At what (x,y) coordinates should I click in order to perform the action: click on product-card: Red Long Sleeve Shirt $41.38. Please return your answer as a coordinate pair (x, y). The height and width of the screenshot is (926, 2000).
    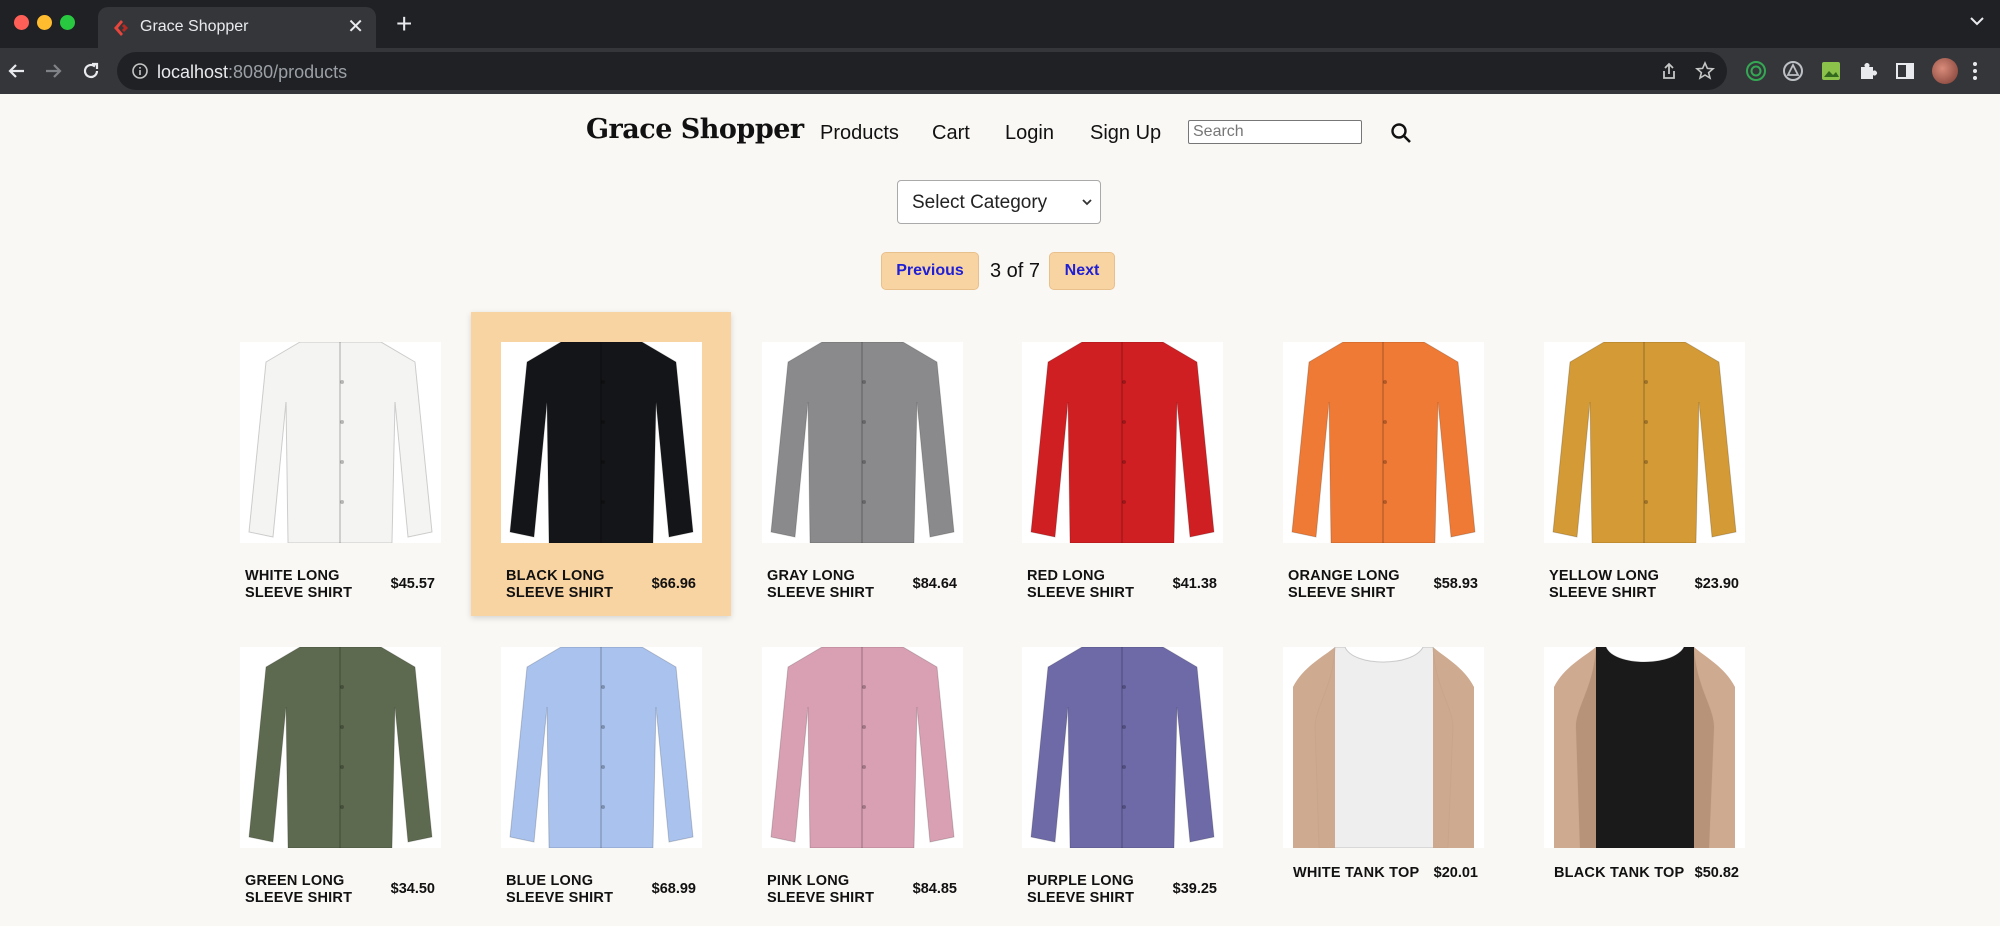
    Looking at the image, I should click on (1122, 464).